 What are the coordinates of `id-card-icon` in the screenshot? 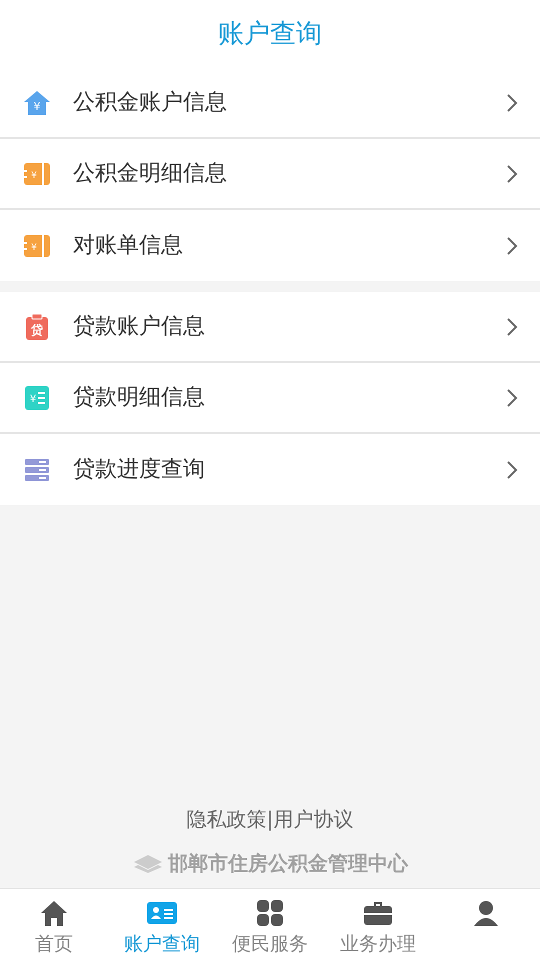 It's located at (162, 913).